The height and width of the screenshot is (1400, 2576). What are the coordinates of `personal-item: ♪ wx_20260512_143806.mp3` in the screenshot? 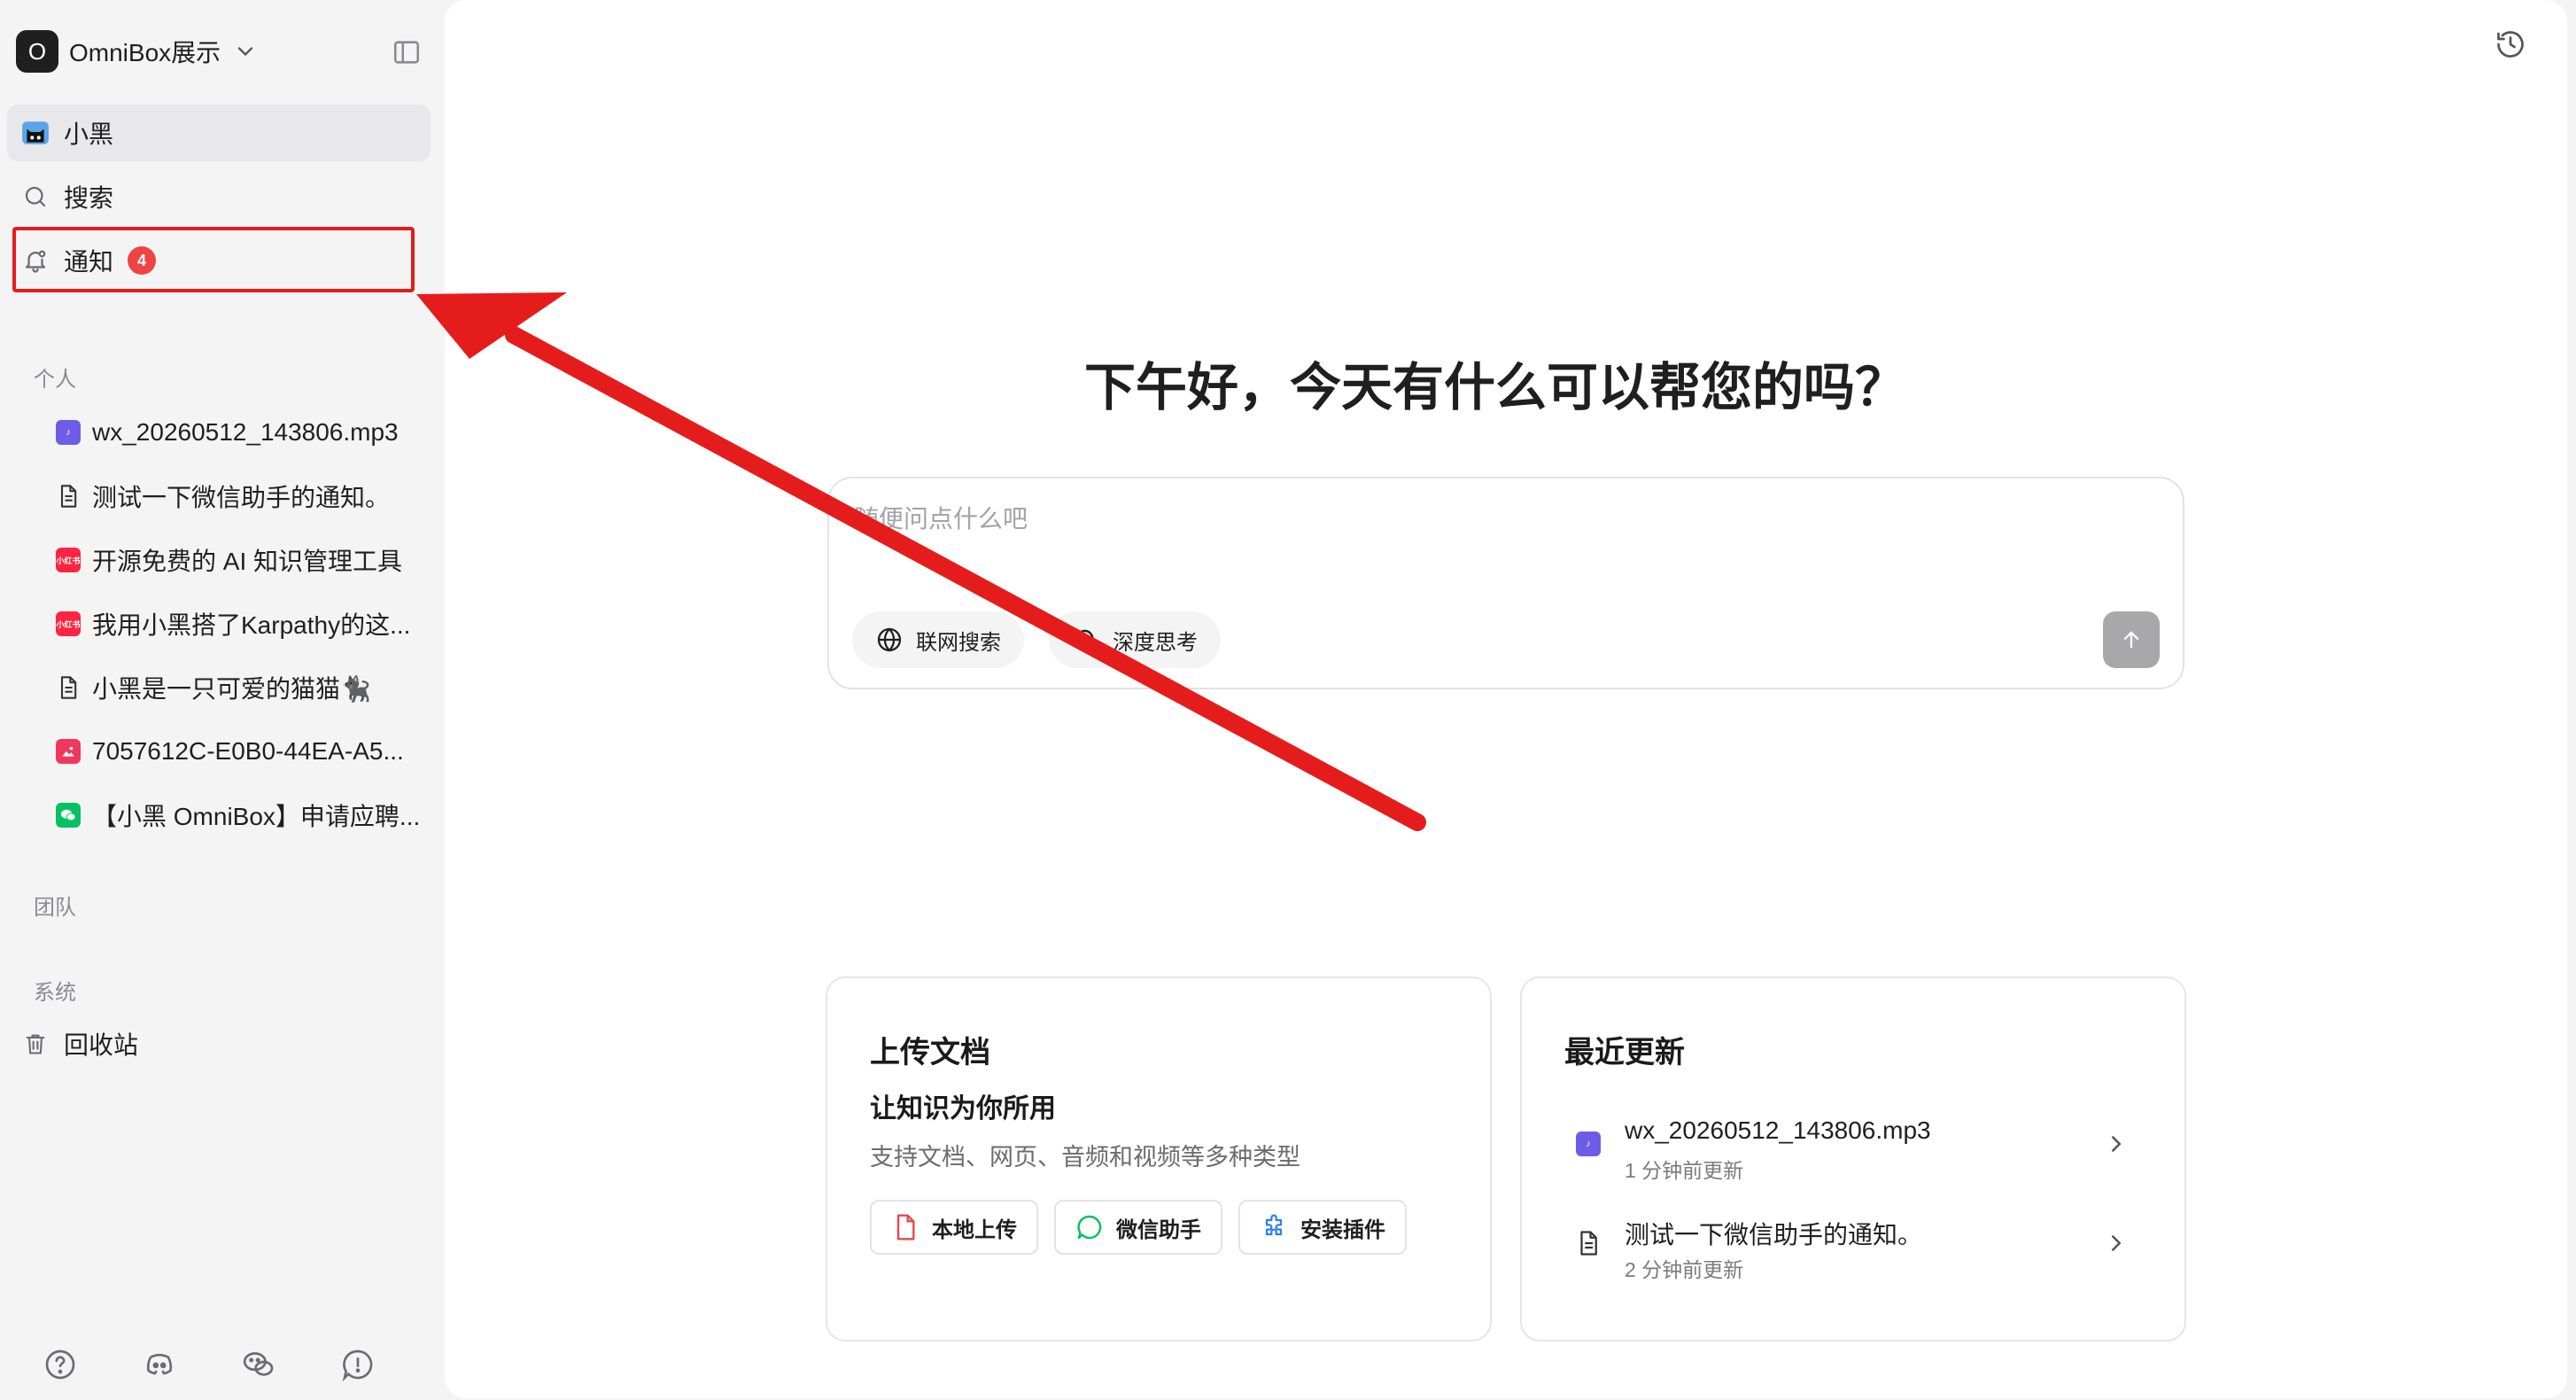 It's located at (241, 432).